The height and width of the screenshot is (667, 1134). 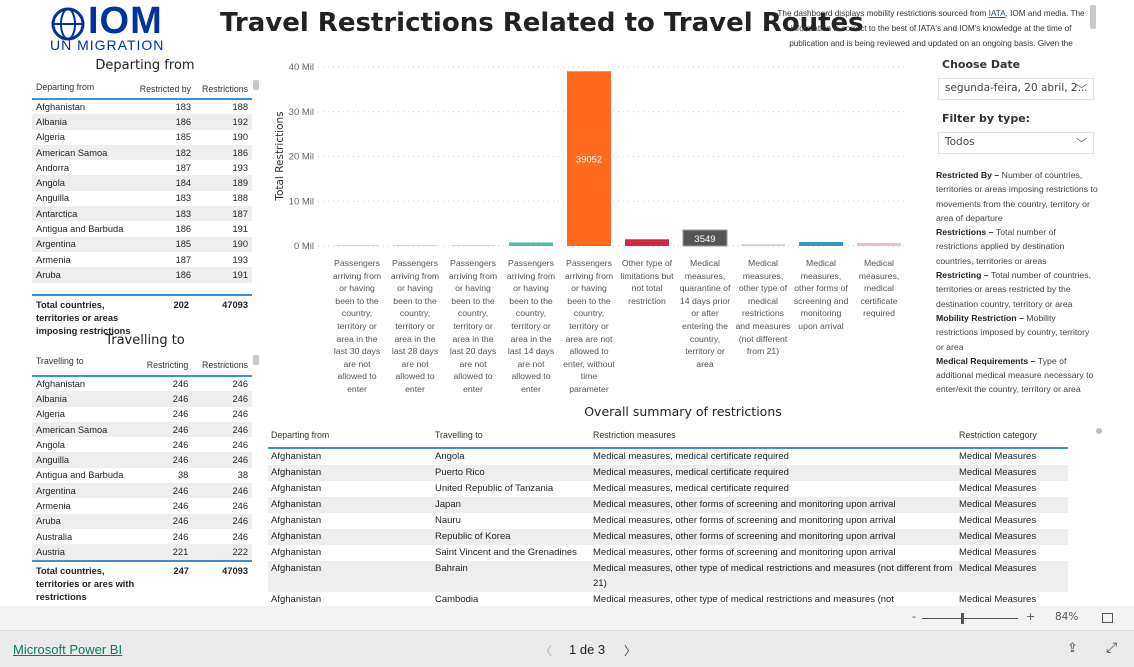 I want to click on column-header: Restriction category, so click(x=1012, y=437).